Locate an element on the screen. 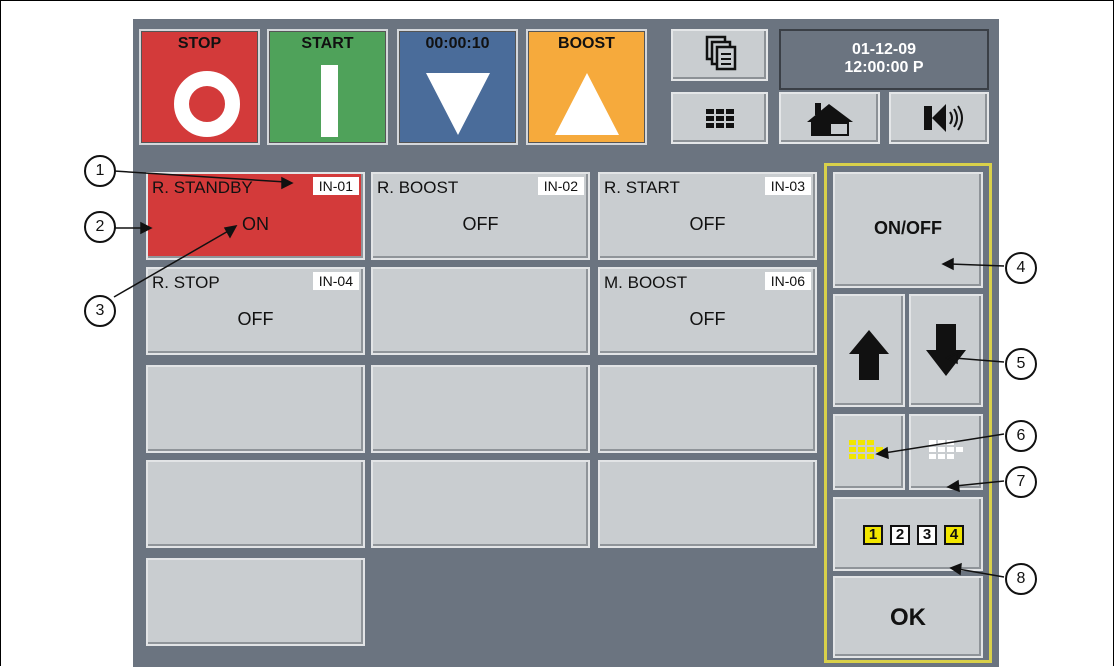 This screenshot has height=667, width=1114. callout-4: 4 is located at coordinates (1021, 268).